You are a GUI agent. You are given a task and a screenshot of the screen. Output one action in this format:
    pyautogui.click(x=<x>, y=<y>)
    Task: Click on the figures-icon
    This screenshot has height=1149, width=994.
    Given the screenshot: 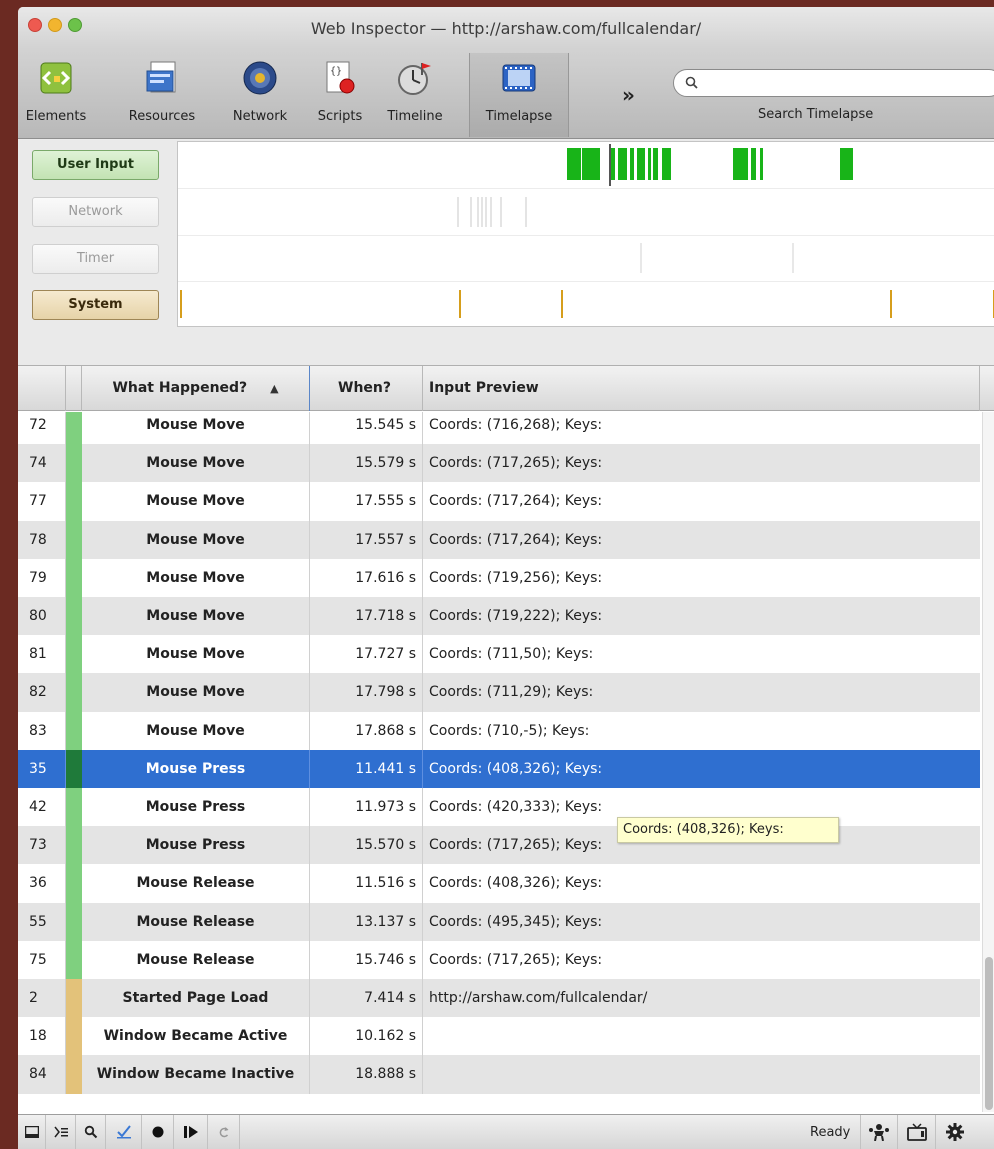 What is the action you would take?
    pyautogui.click(x=879, y=1132)
    